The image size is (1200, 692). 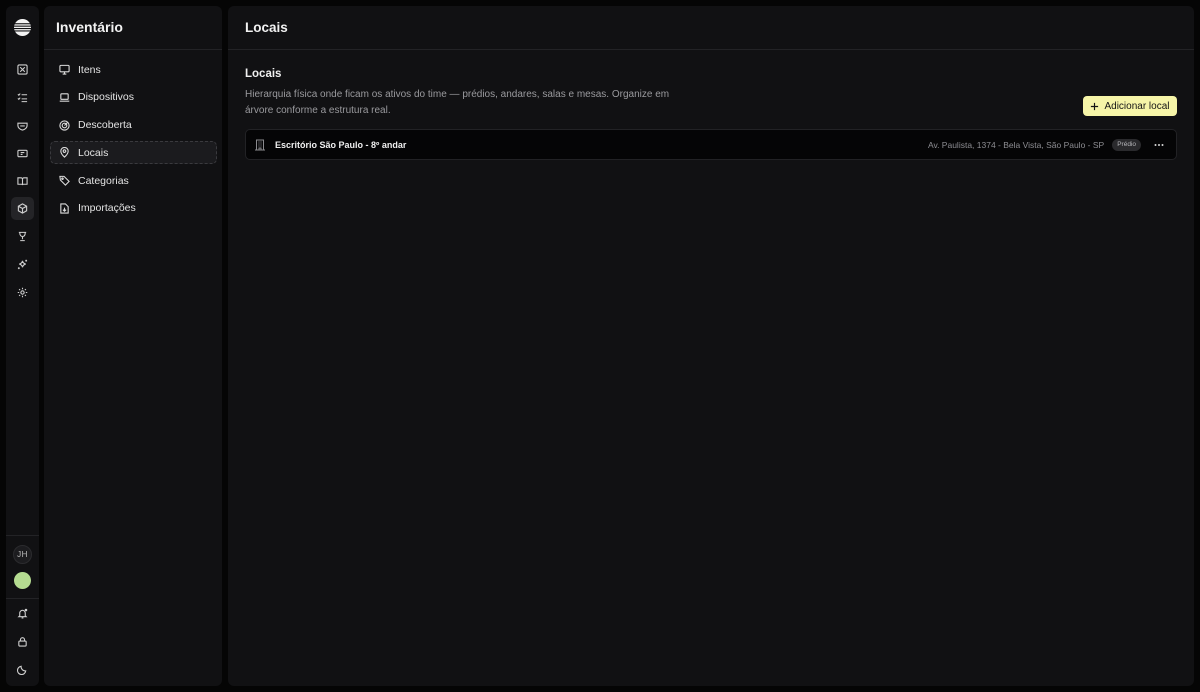 What do you see at coordinates (89, 69) in the screenshot?
I see `sidebar-item-label: Itens` at bounding box center [89, 69].